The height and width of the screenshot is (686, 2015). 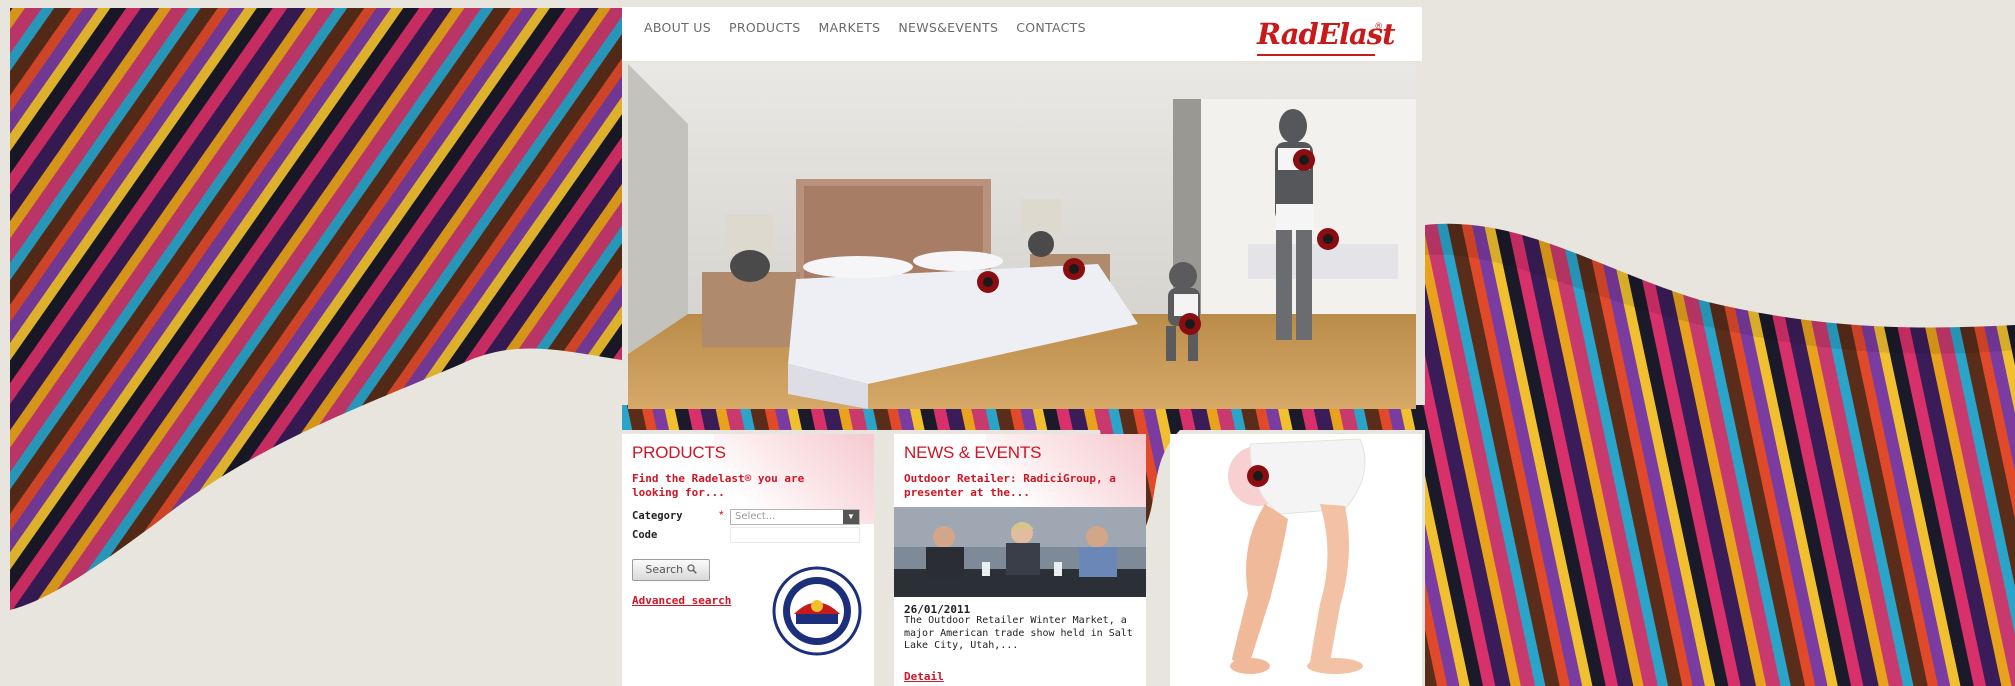 I want to click on nav-about-us: ABOUT US, so click(x=677, y=27).